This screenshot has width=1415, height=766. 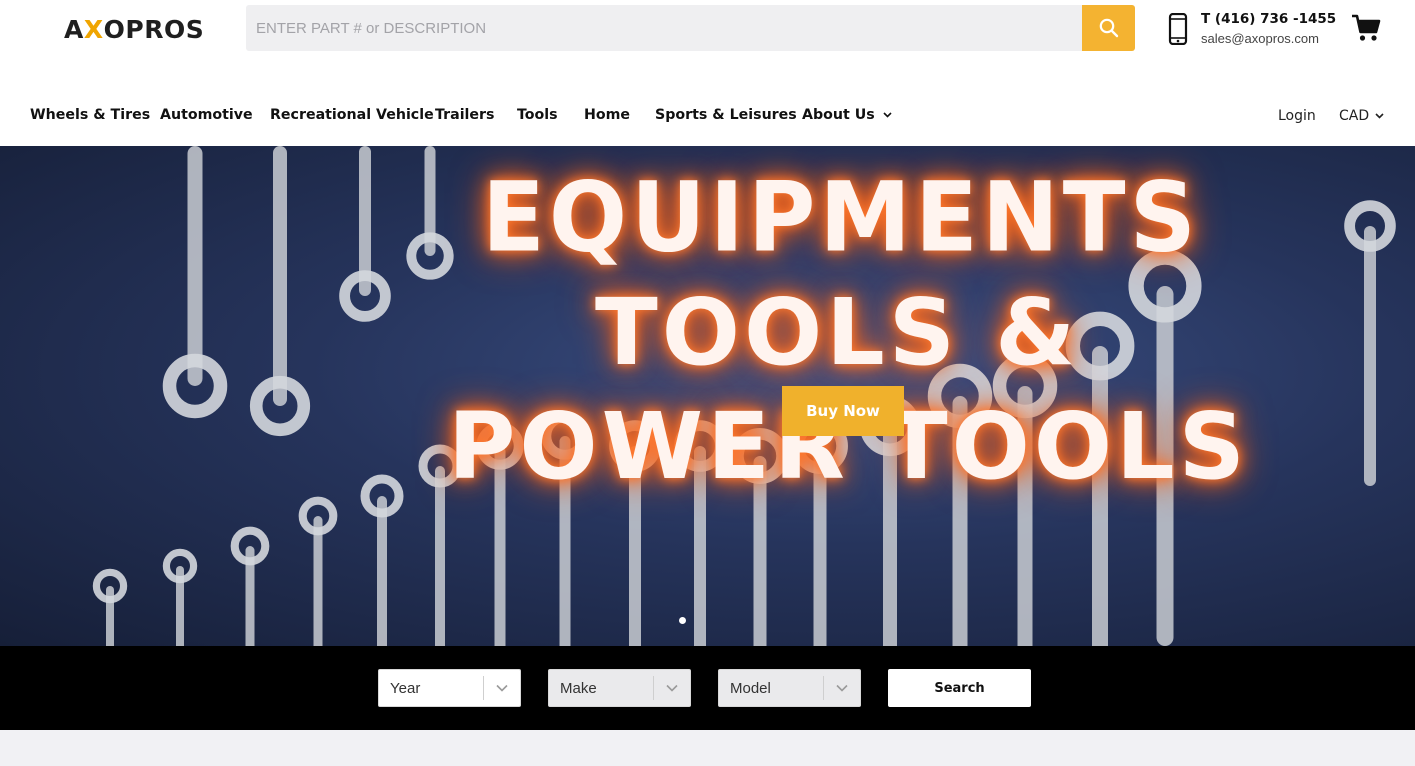 I want to click on logo-suffix: OPROS, so click(x=154, y=29).